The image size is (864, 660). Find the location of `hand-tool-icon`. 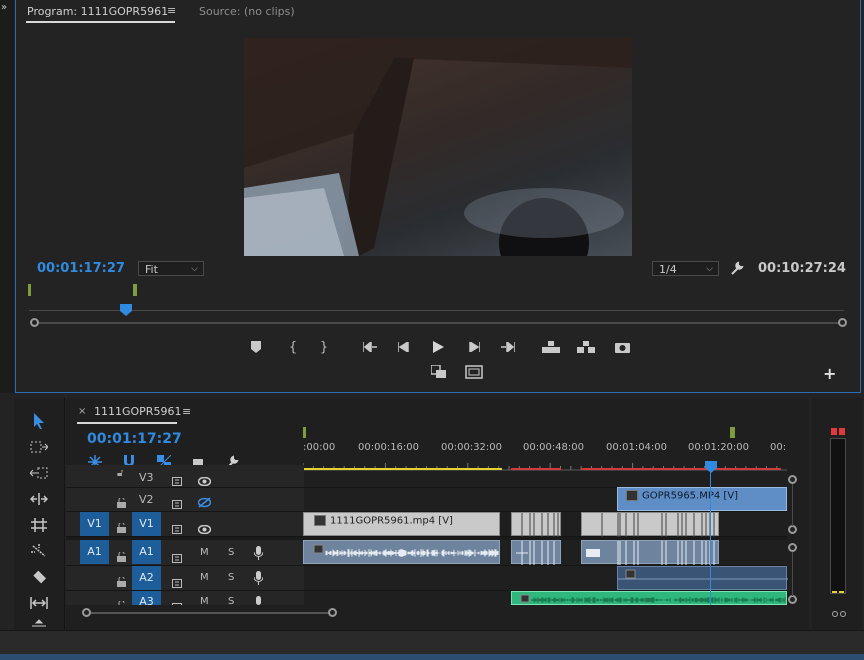

hand-tool-icon is located at coordinates (39, 624).